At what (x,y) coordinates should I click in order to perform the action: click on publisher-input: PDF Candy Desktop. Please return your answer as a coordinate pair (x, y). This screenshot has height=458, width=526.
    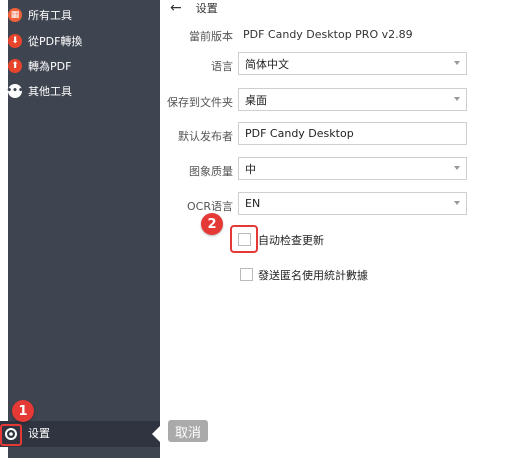
    Looking at the image, I should click on (352, 133).